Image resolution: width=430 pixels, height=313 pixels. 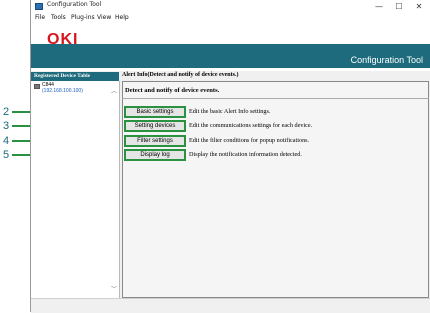 What do you see at coordinates (6, 126) in the screenshot?
I see `callout-number-3: 3` at bounding box center [6, 126].